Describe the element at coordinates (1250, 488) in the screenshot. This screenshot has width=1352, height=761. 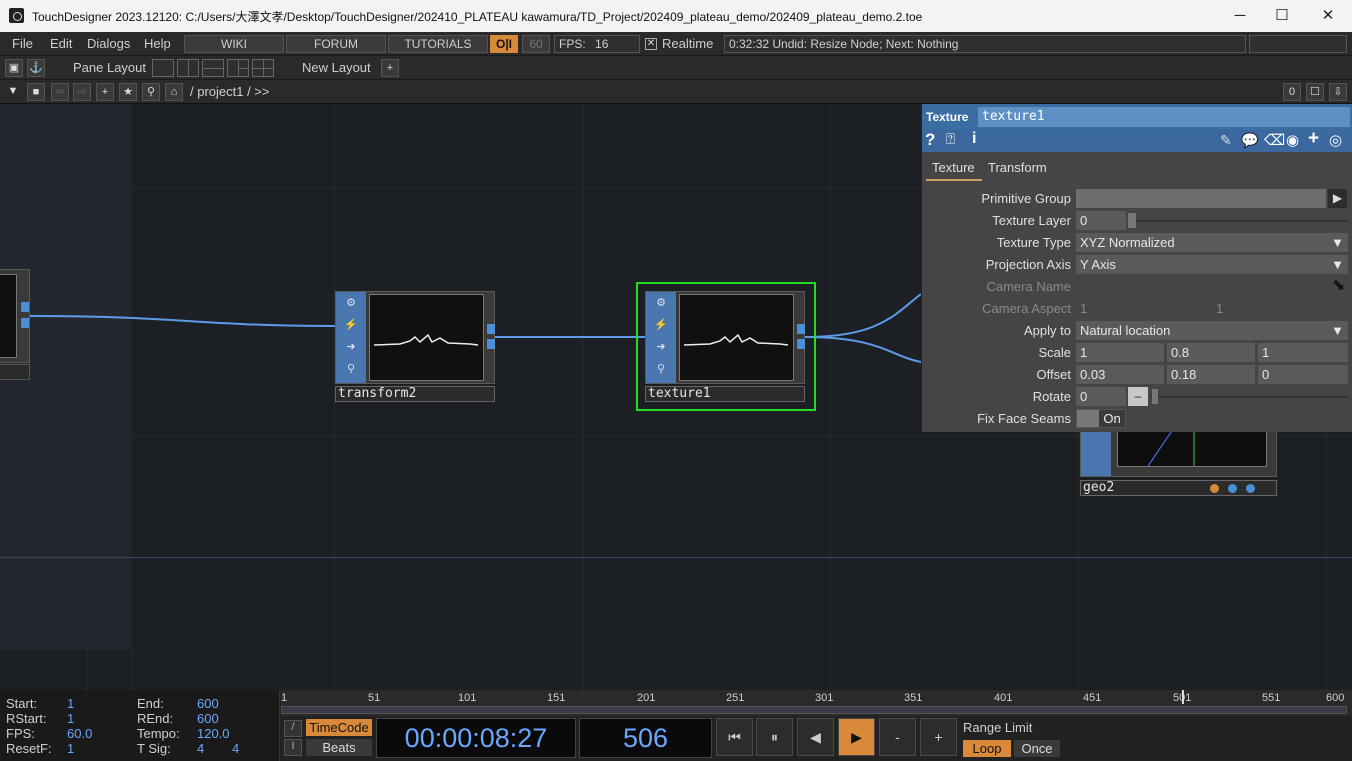
I see `geo2-pick-flag-icon` at that location.